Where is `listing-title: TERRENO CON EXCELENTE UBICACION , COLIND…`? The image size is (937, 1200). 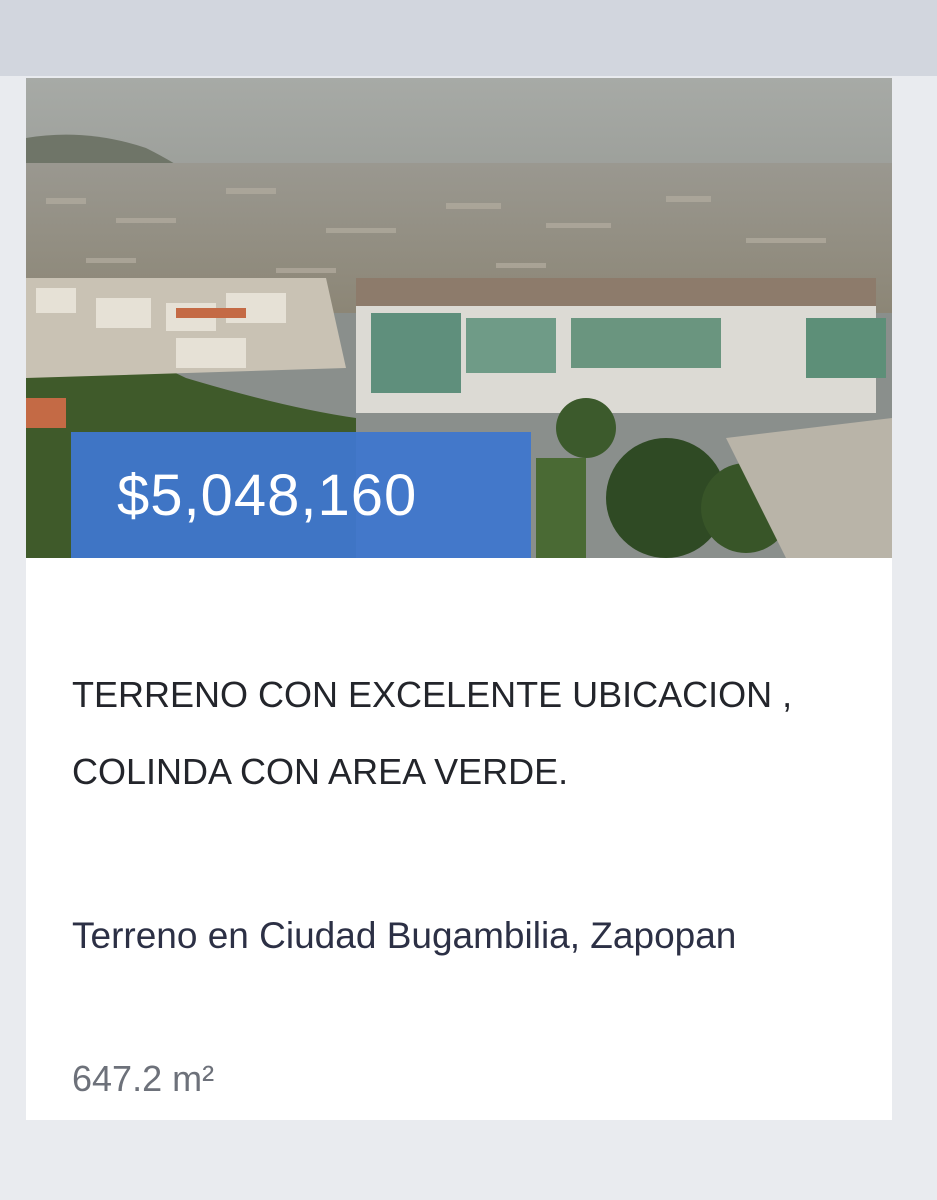 listing-title: TERRENO CON EXCELENTE UBICACION , COLIND… is located at coordinates (452, 733).